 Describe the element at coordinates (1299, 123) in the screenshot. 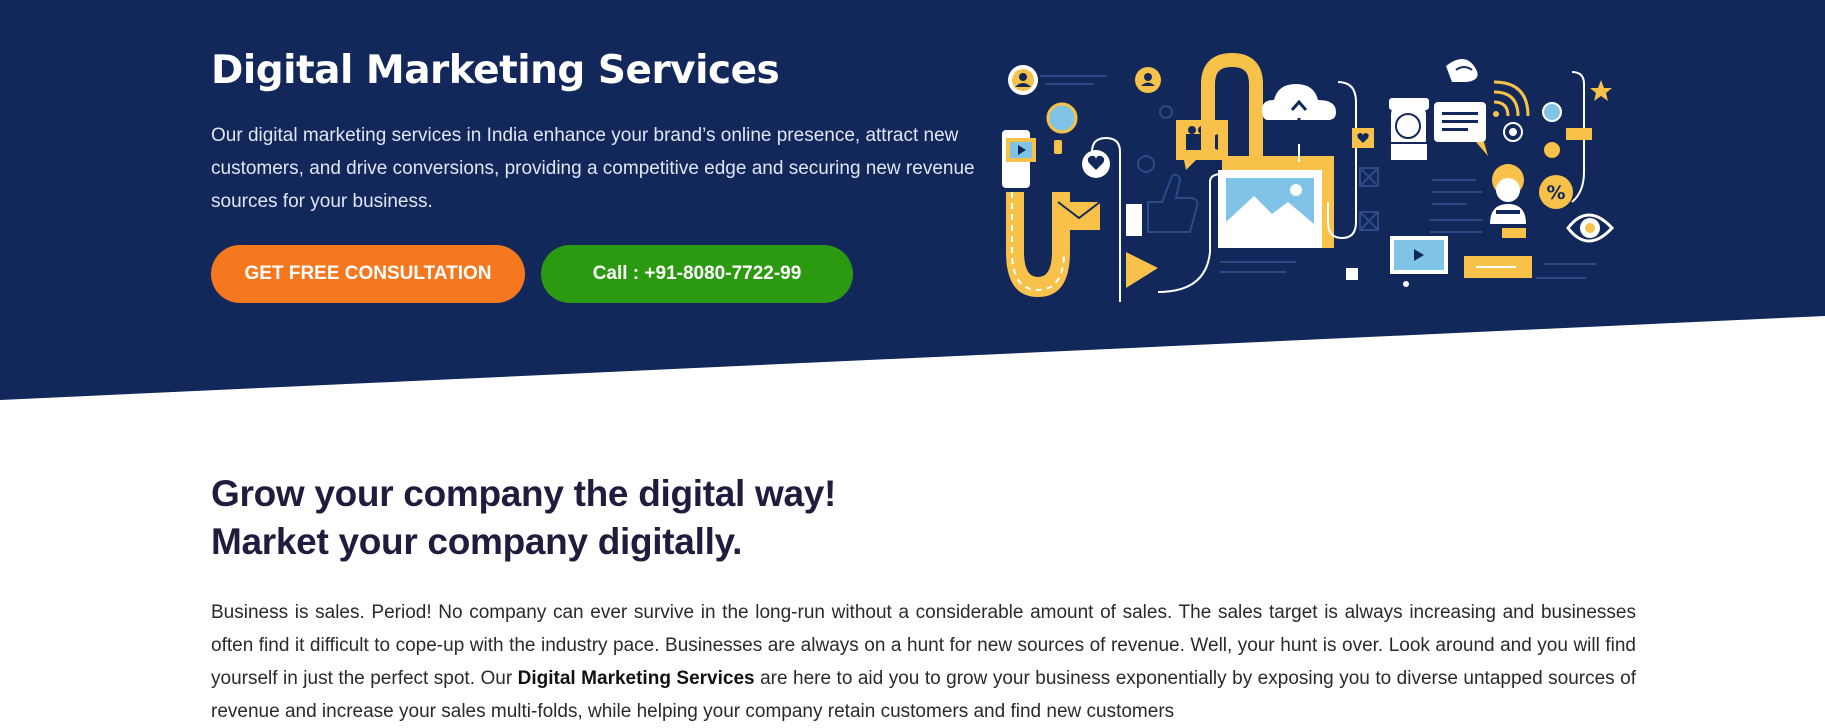

I see `cloud-upload-icon` at that location.